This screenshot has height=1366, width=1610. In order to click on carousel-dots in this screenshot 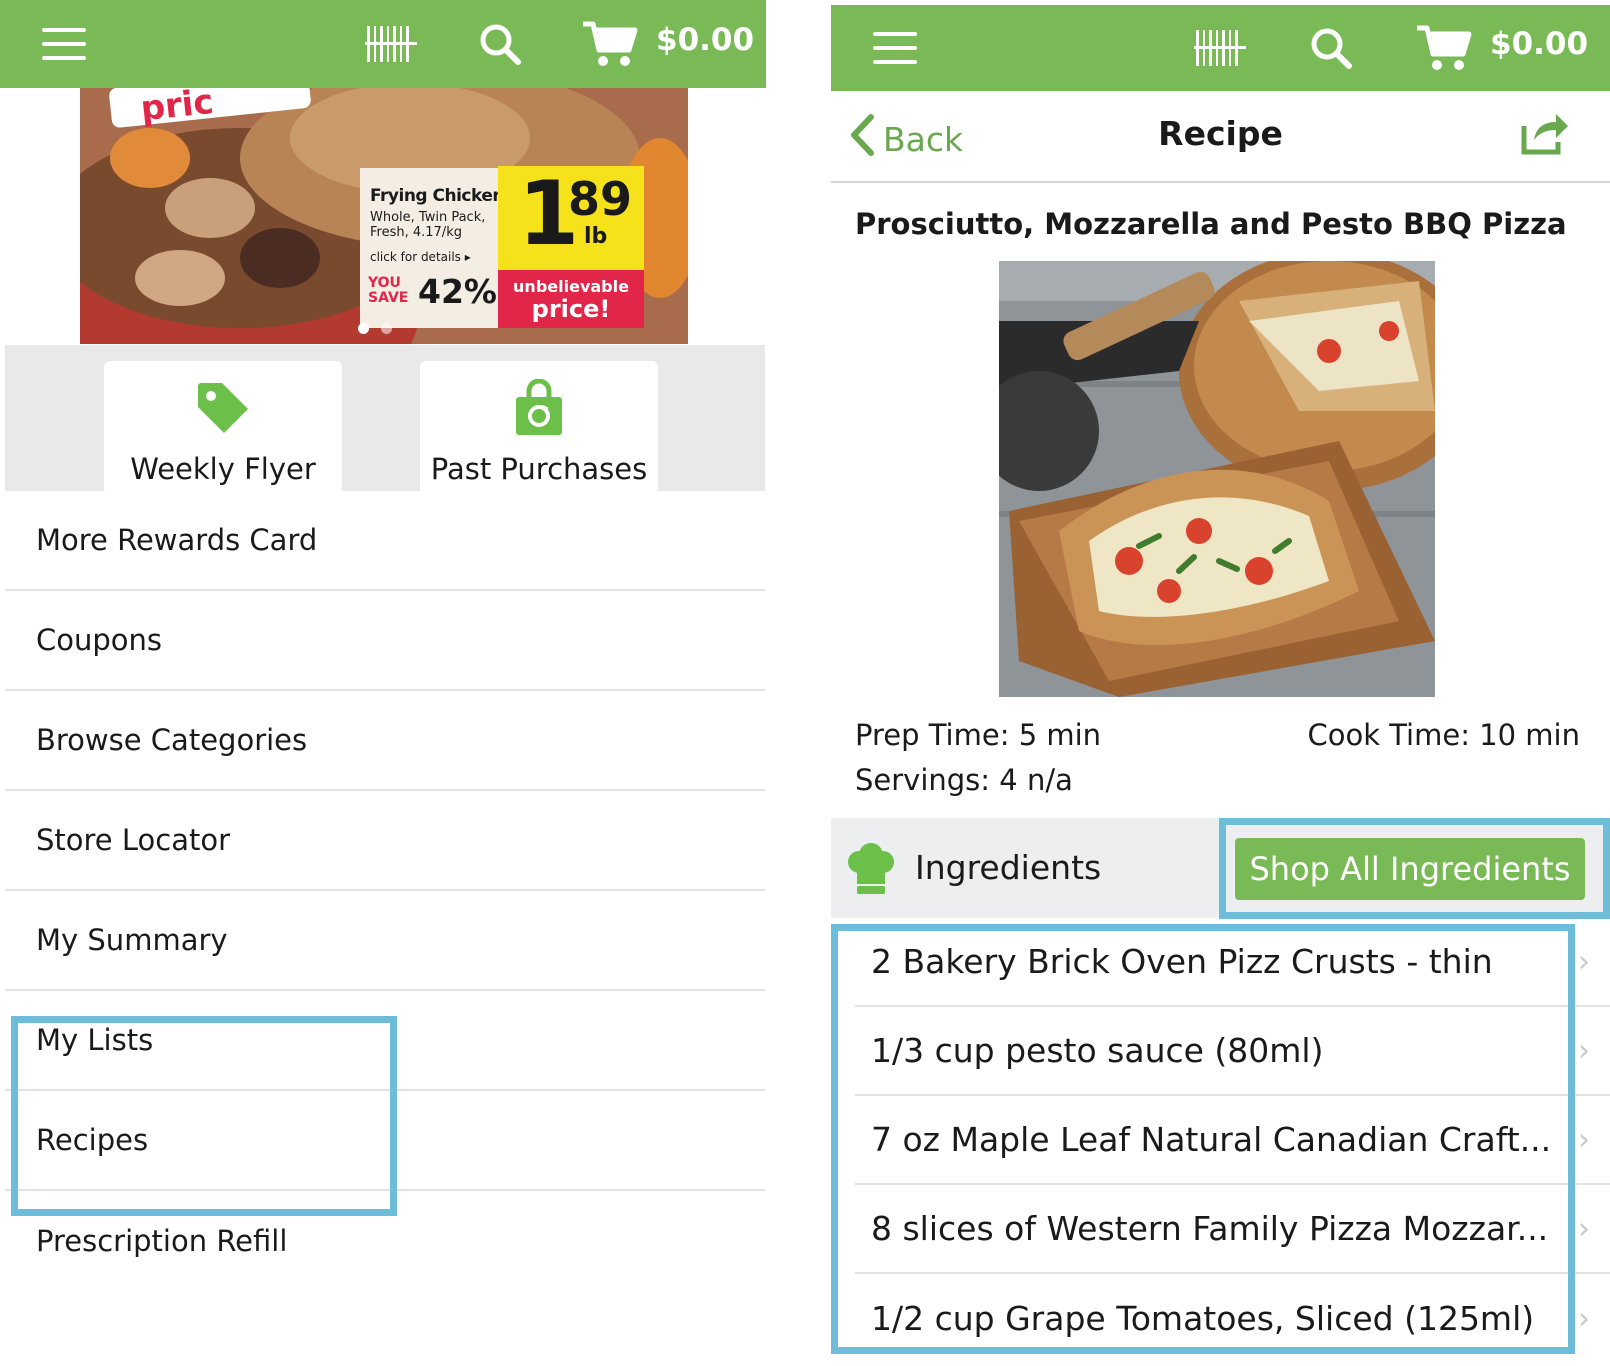, I will do `click(375, 328)`.